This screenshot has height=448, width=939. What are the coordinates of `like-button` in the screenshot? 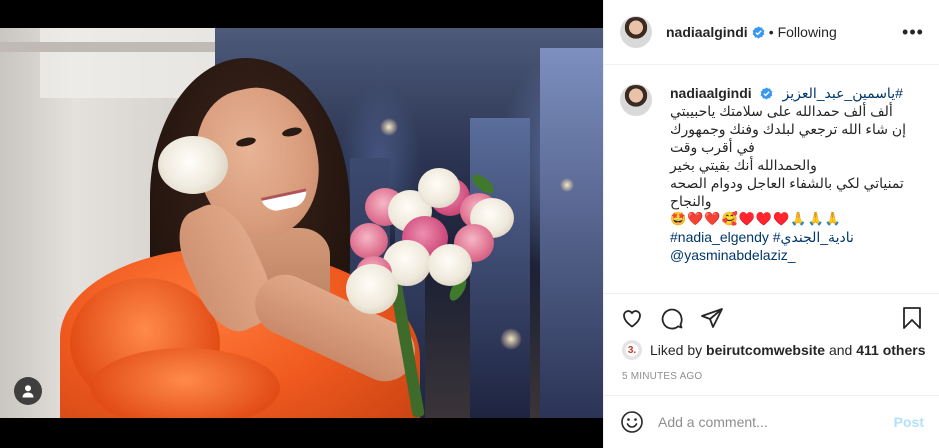 It's located at (632, 318).